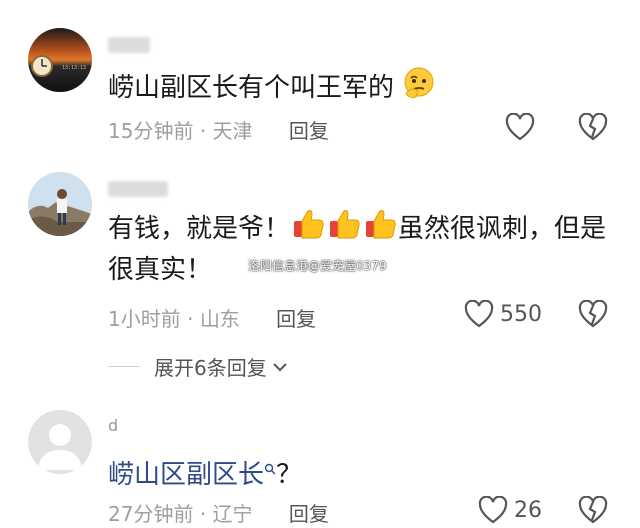 The height and width of the screenshot is (528, 640). I want to click on divider, so click(124, 366).